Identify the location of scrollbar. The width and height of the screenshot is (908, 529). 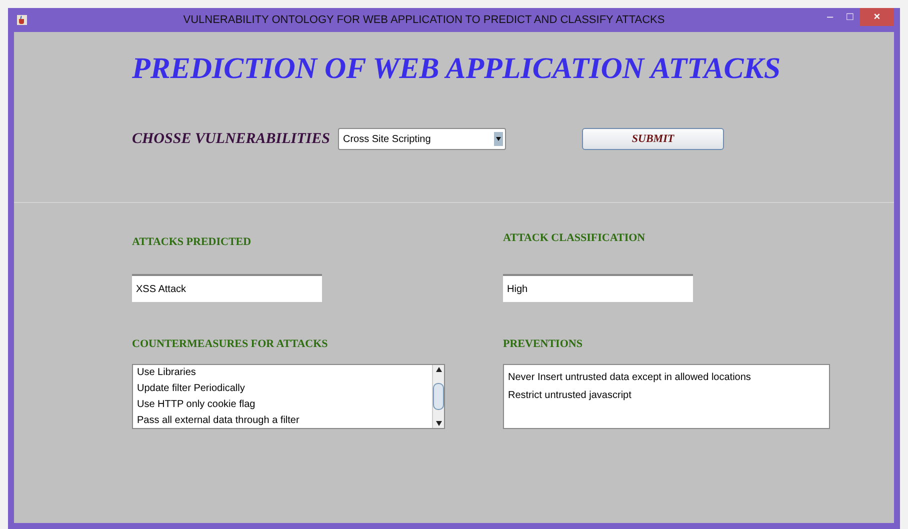
(438, 396).